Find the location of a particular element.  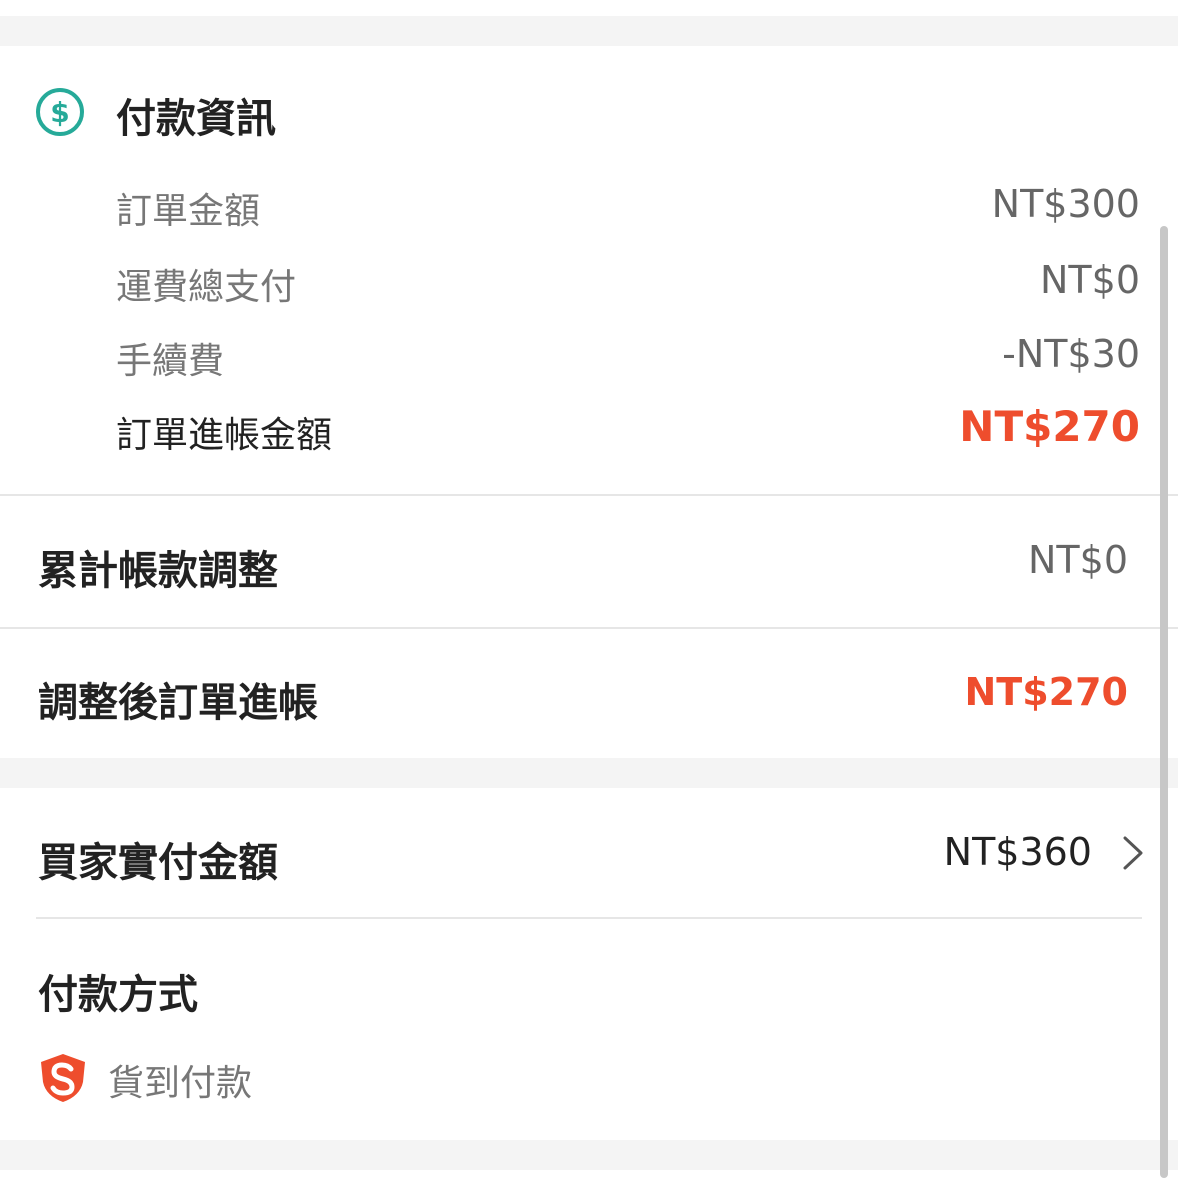

scrollbar is located at coordinates (1164, 702).